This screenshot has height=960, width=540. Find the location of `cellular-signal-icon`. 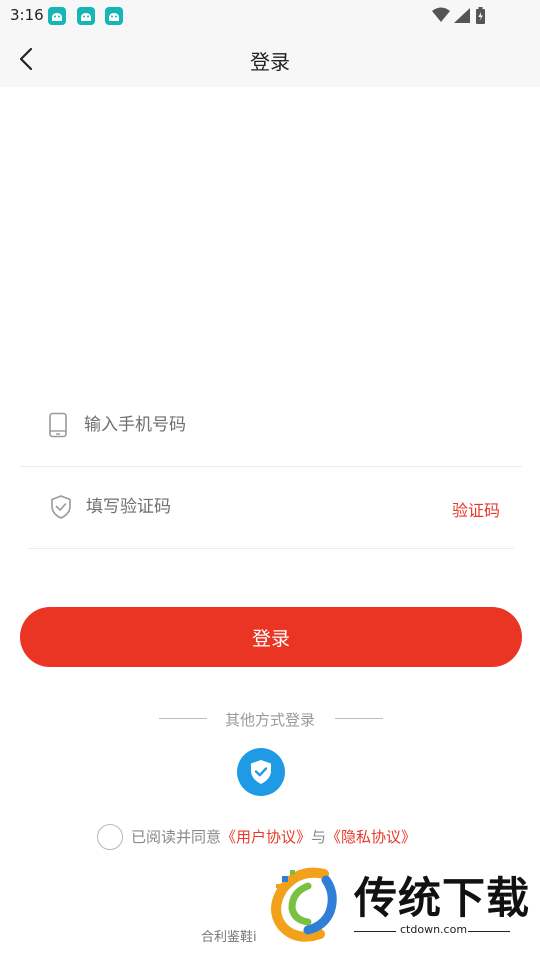

cellular-signal-icon is located at coordinates (462, 15).